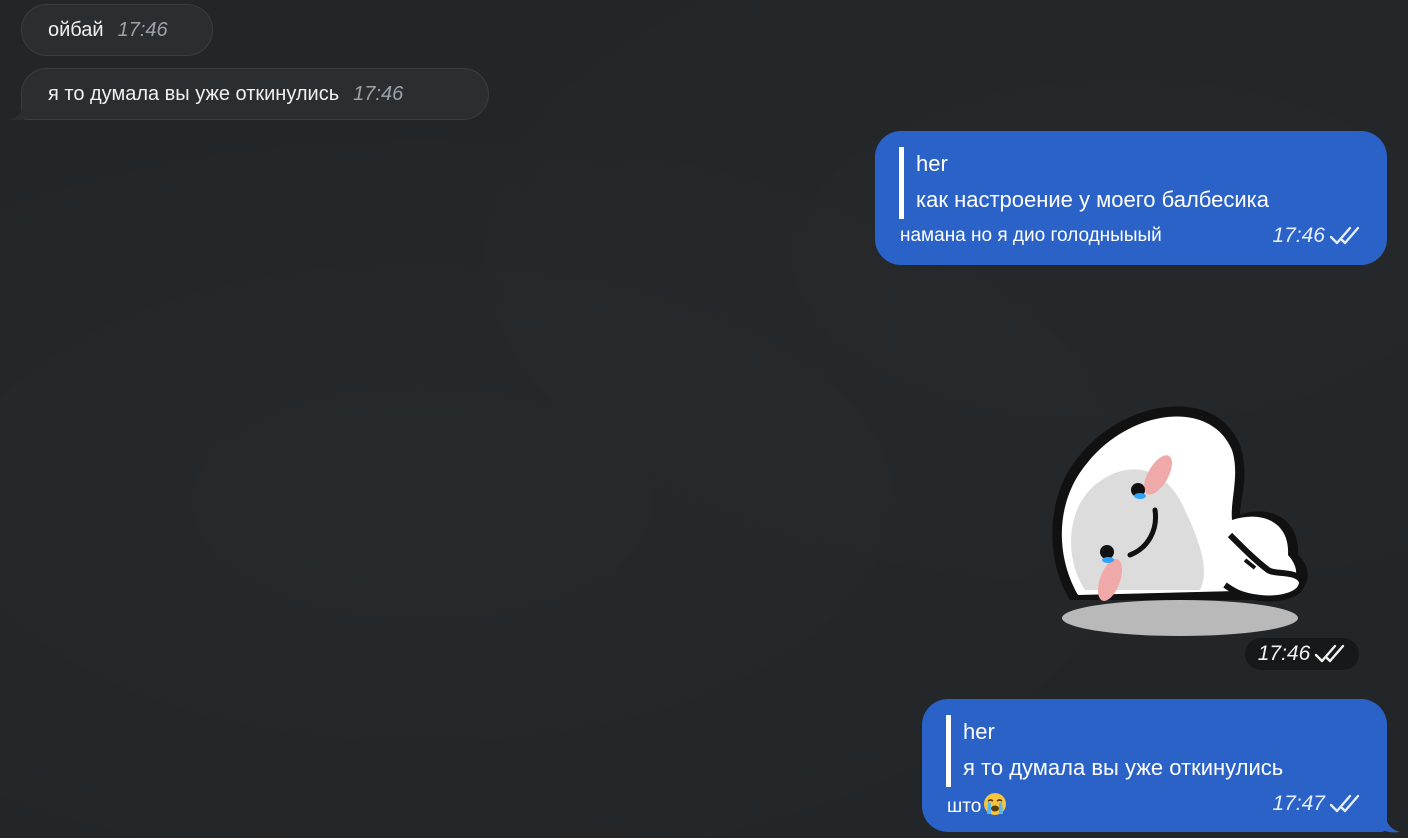  I want to click on sticker-time-badge: 17:46, so click(1302, 654).